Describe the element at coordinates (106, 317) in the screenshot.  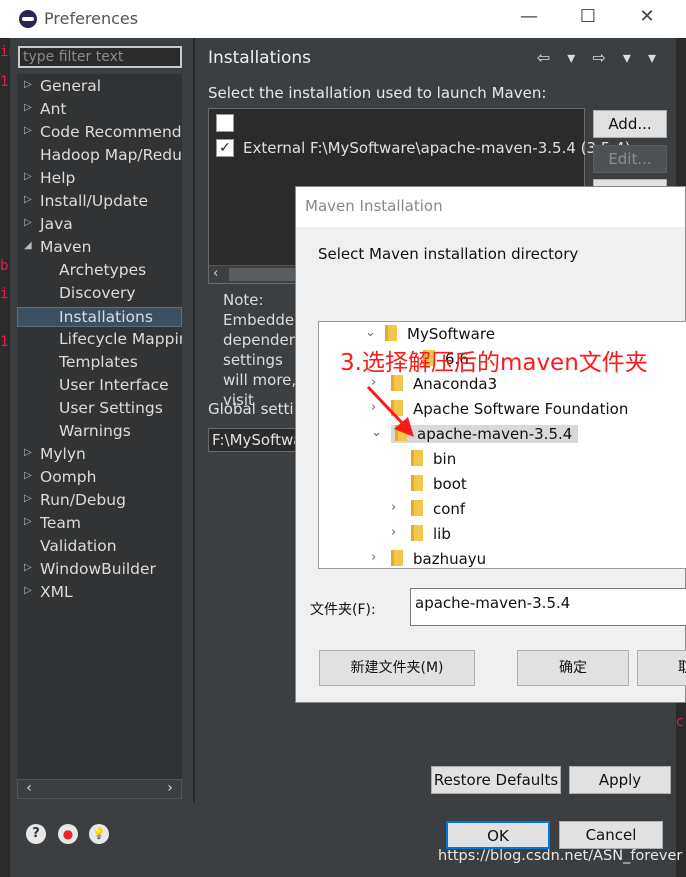
I see `tree-item-label: Installations` at that location.